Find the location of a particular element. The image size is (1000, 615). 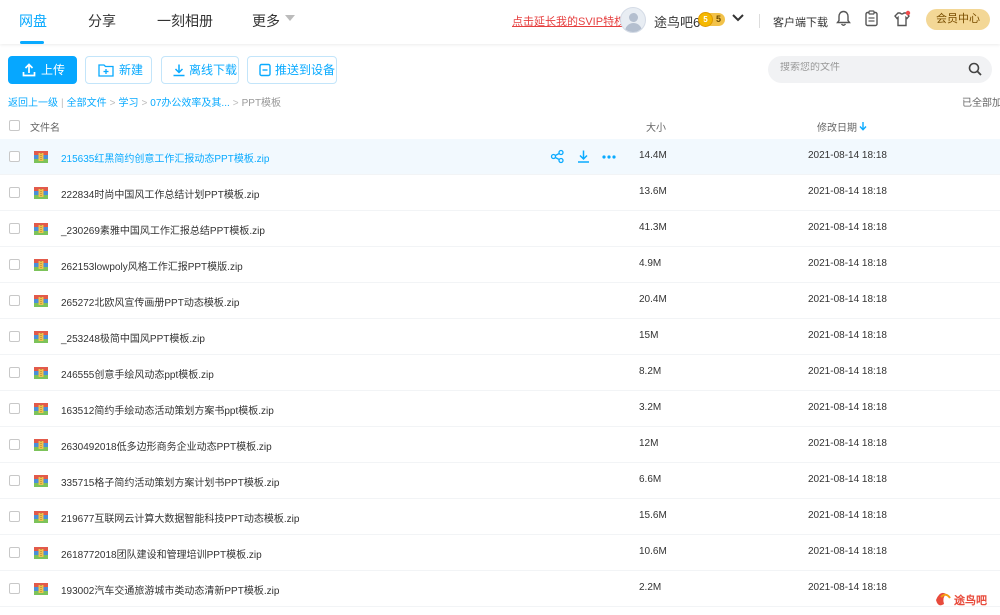

offline-download-button: 离线下载 is located at coordinates (200, 70).